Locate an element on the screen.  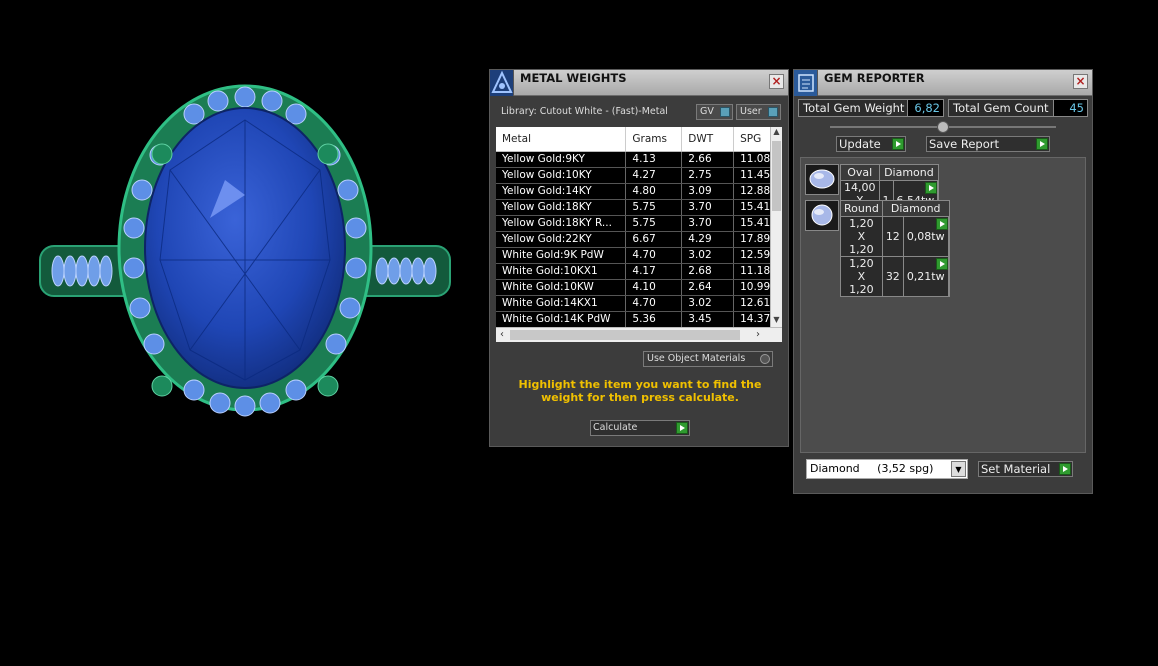
metal-weights-titlebar: METAL WEIGHTS × is located at coordinates (639, 83).